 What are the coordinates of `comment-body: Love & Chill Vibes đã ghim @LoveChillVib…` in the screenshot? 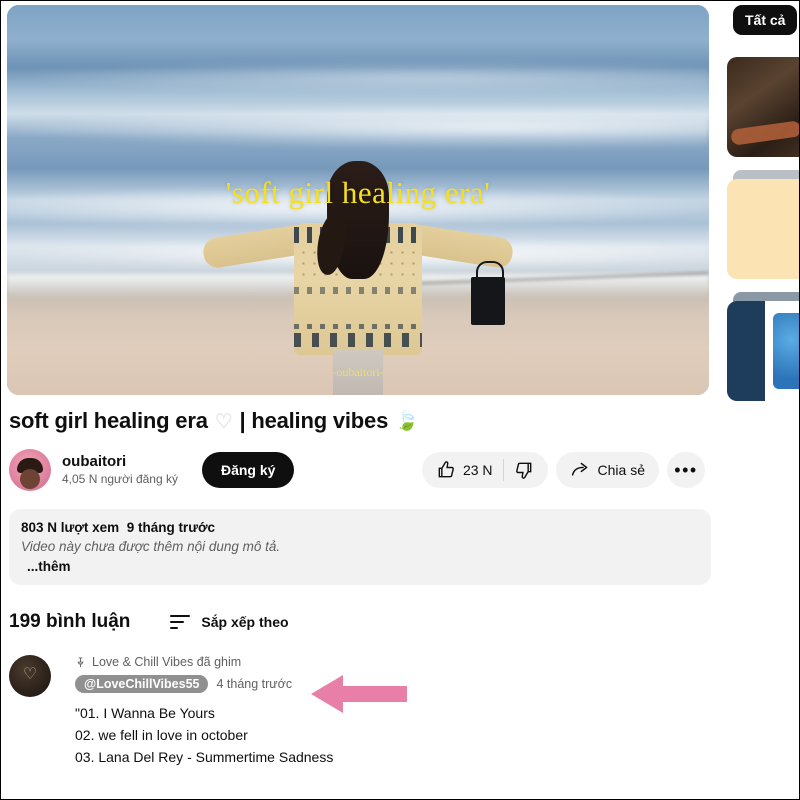 It's located at (204, 711).